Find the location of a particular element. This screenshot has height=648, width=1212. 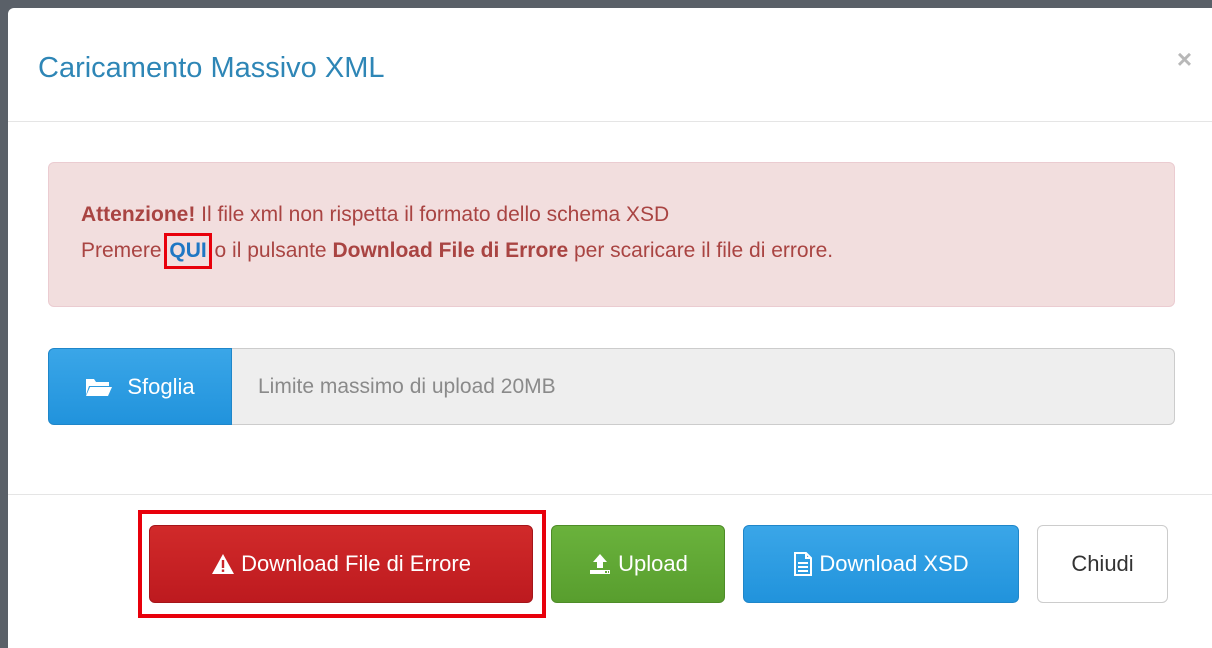

upload-icon is located at coordinates (600, 564).